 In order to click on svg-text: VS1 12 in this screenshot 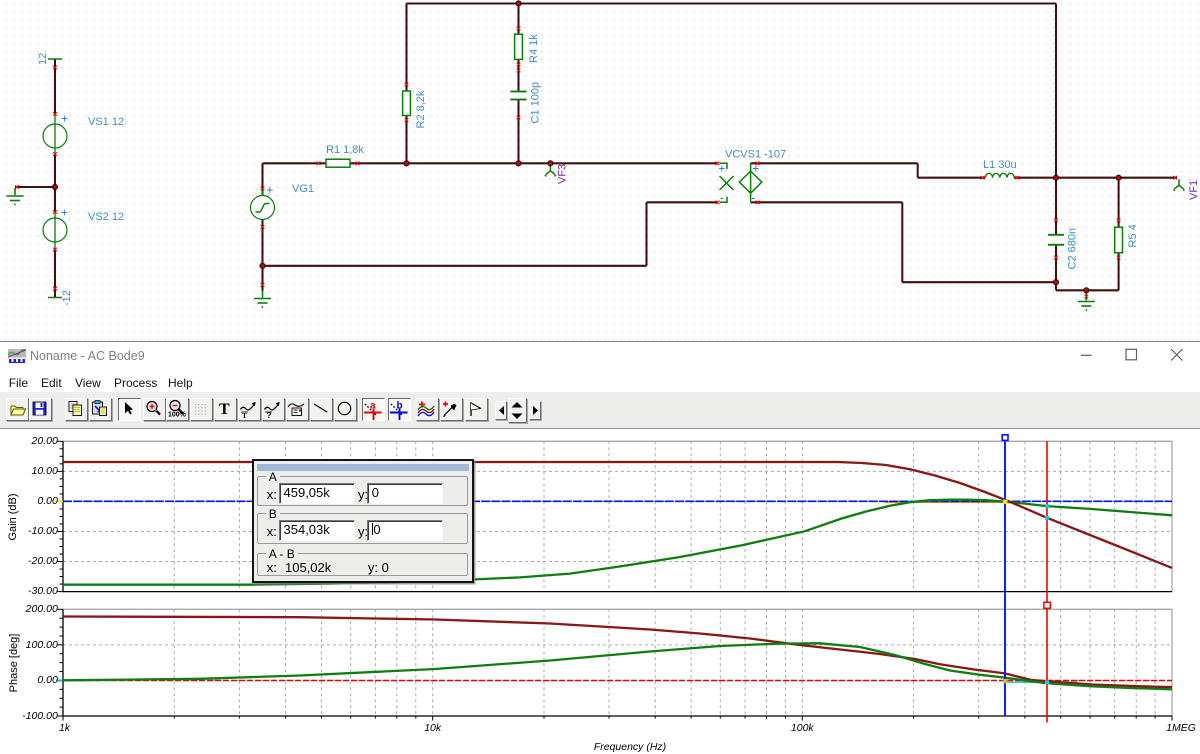, I will do `click(106, 122)`.